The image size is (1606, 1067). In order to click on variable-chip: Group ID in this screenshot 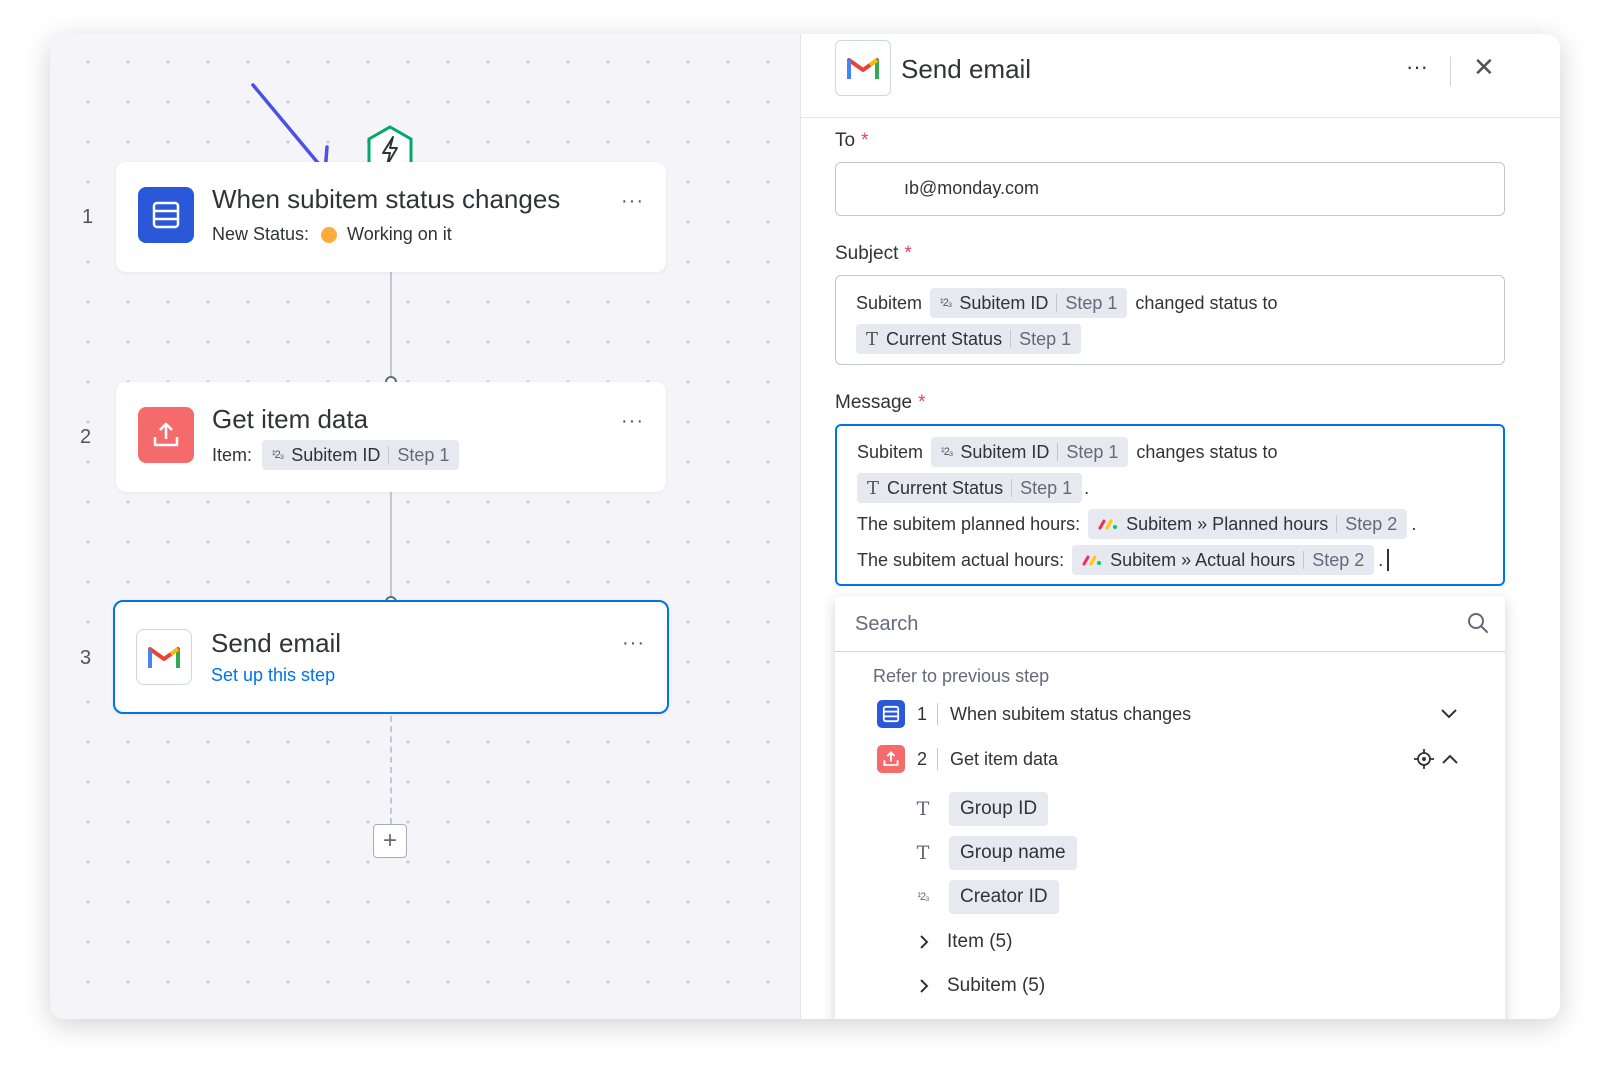, I will do `click(999, 809)`.